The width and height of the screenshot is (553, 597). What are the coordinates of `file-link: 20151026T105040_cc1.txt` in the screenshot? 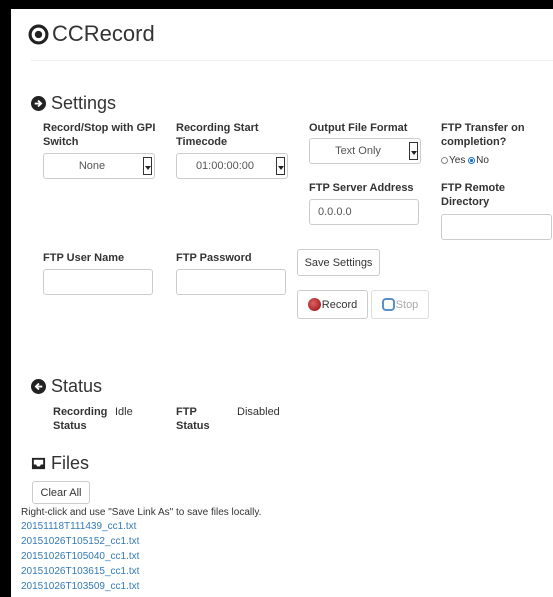 It's located at (80, 556).